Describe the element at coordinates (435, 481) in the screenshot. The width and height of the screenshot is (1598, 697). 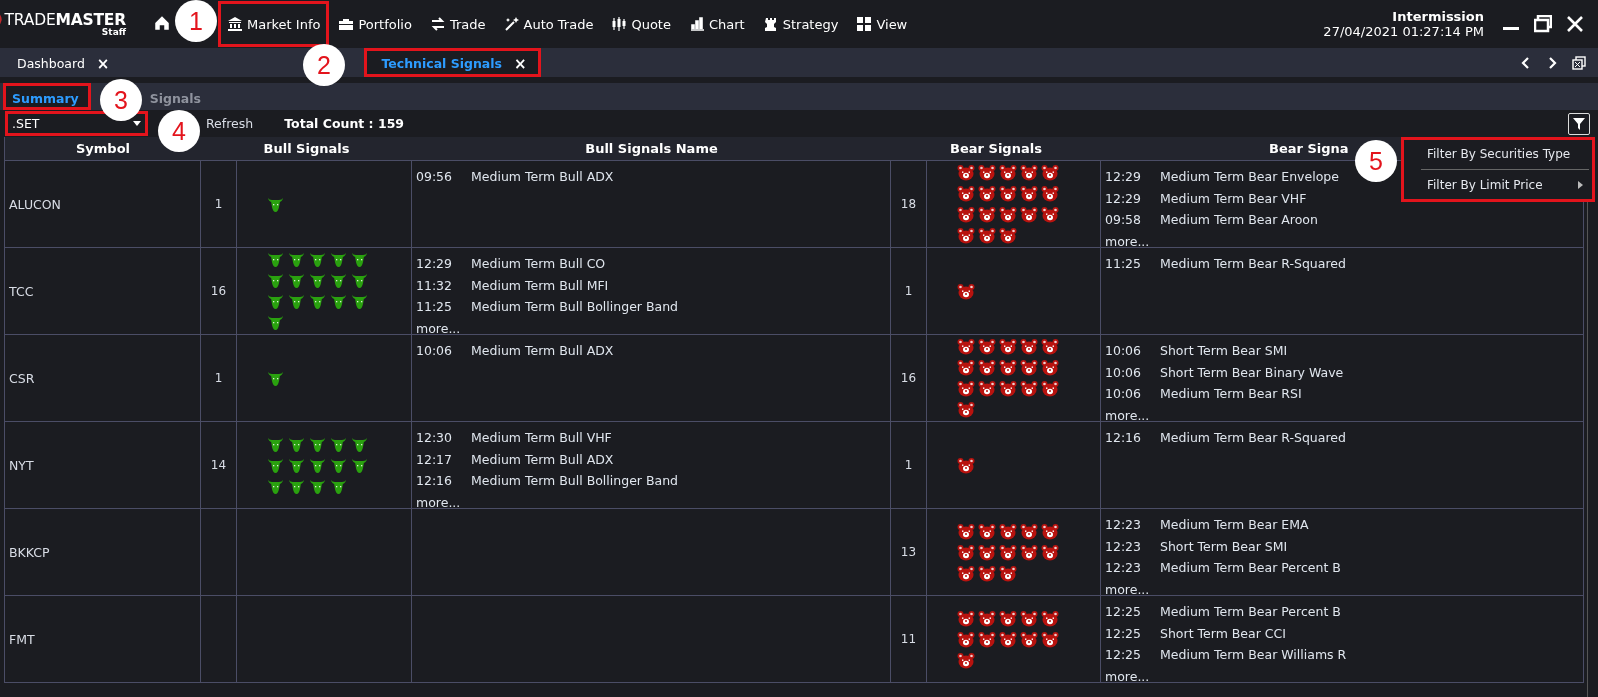
I see `signal-time: 12:16` at that location.